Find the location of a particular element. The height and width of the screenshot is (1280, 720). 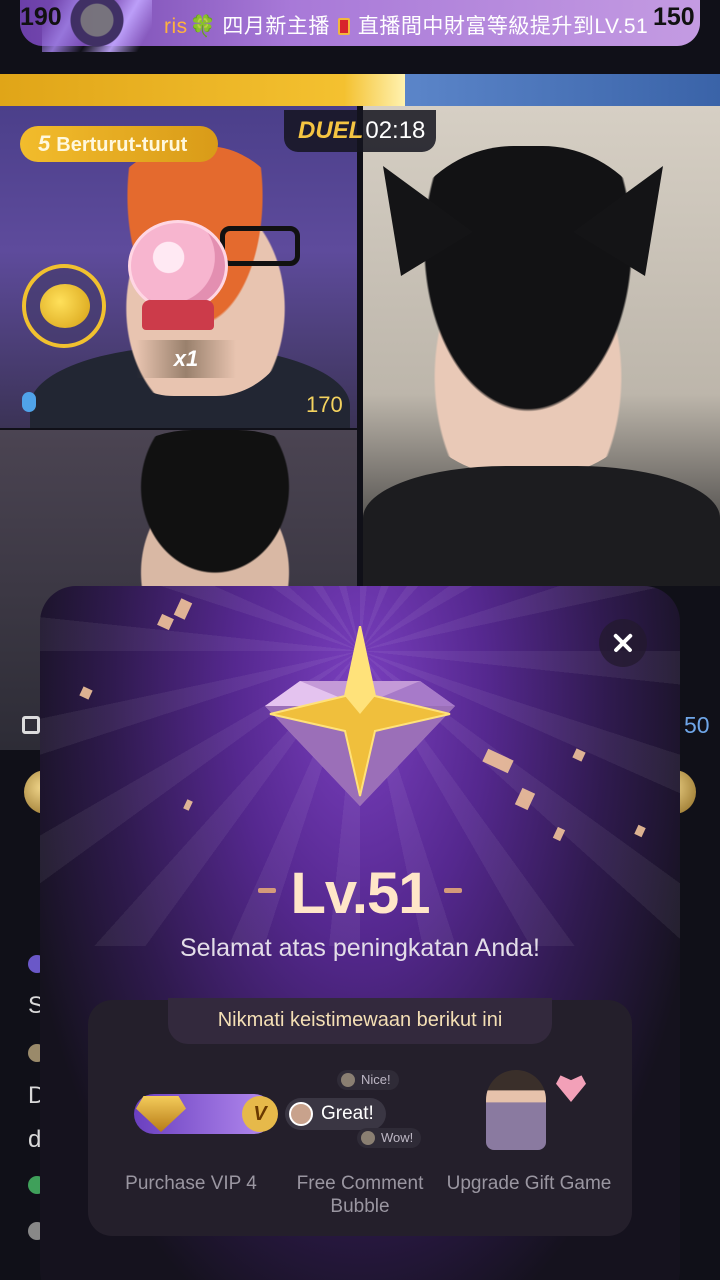

wow-bubble: Wow! is located at coordinates (389, 1138).